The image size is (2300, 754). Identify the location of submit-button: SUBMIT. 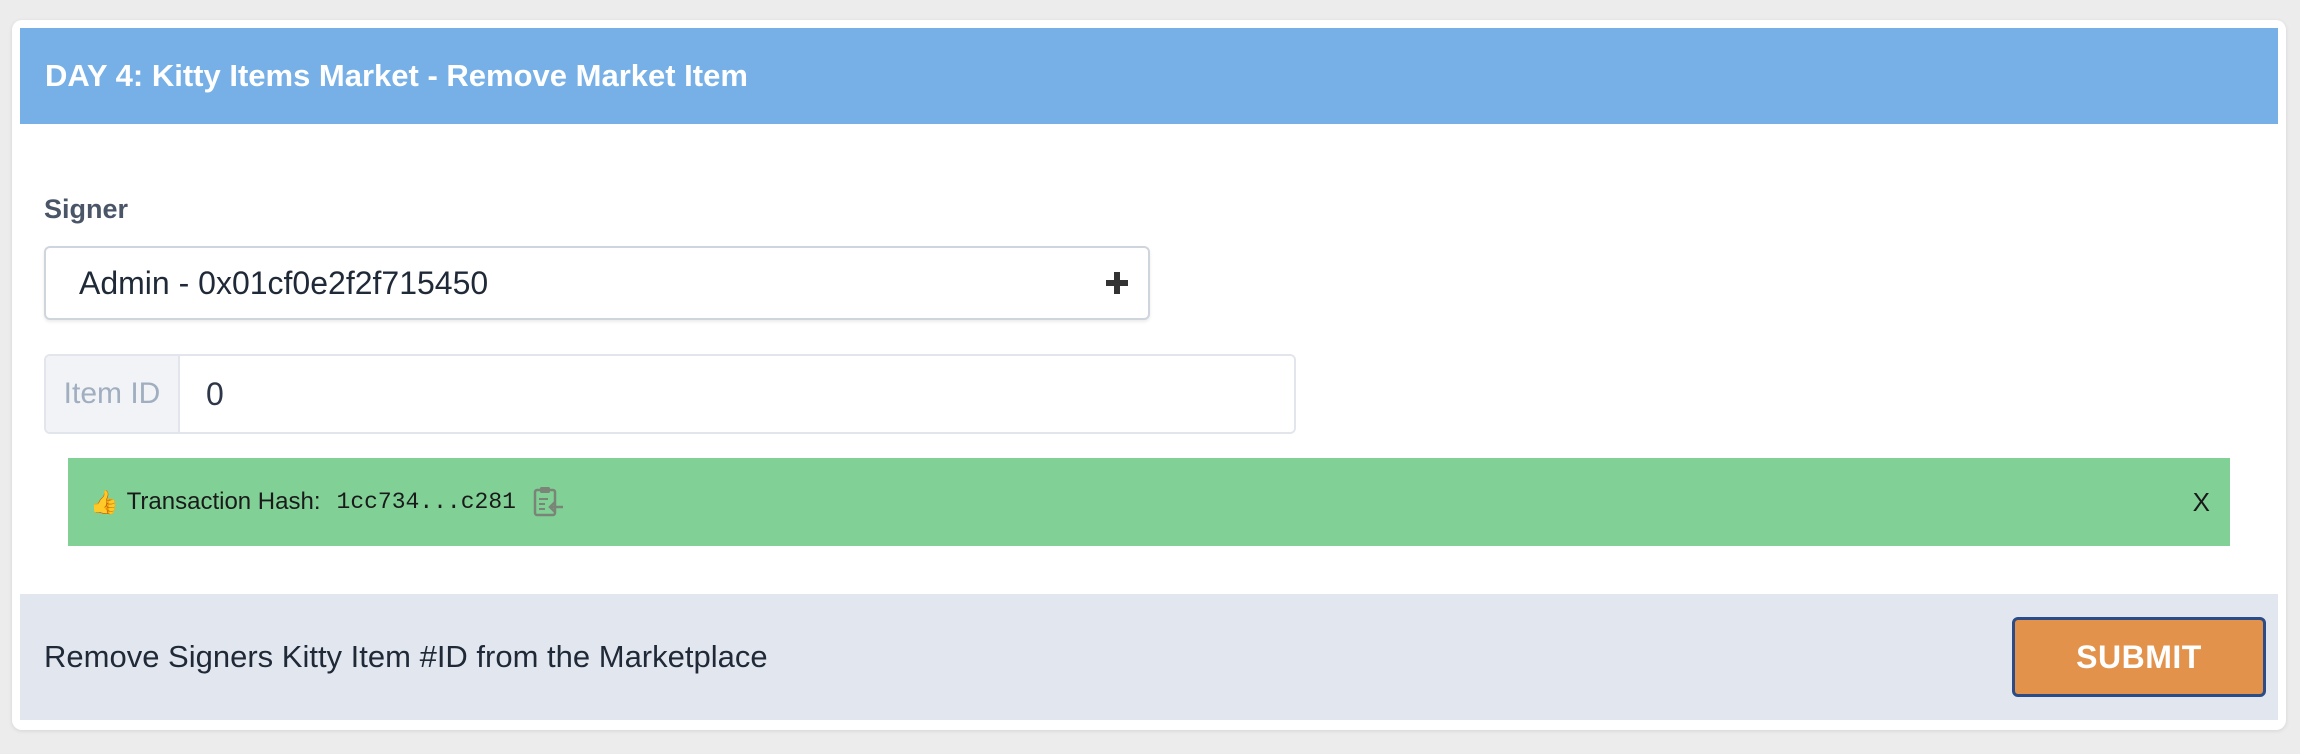
(2139, 657).